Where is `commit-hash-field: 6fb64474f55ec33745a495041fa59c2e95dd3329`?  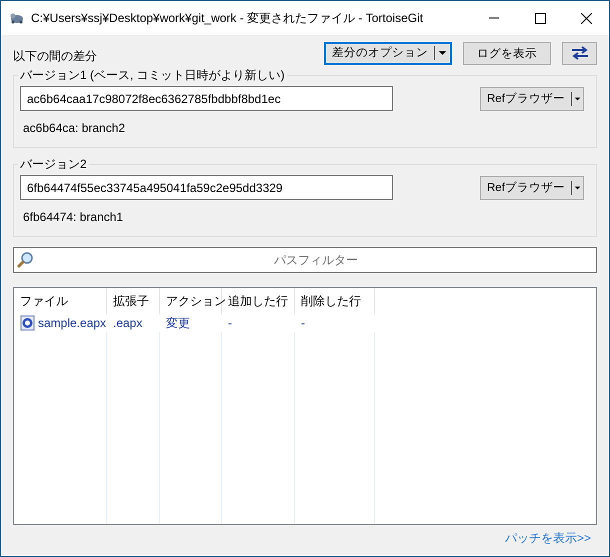
commit-hash-field: 6fb64474f55ec33745a495041fa59c2e95dd3329 is located at coordinates (206, 187).